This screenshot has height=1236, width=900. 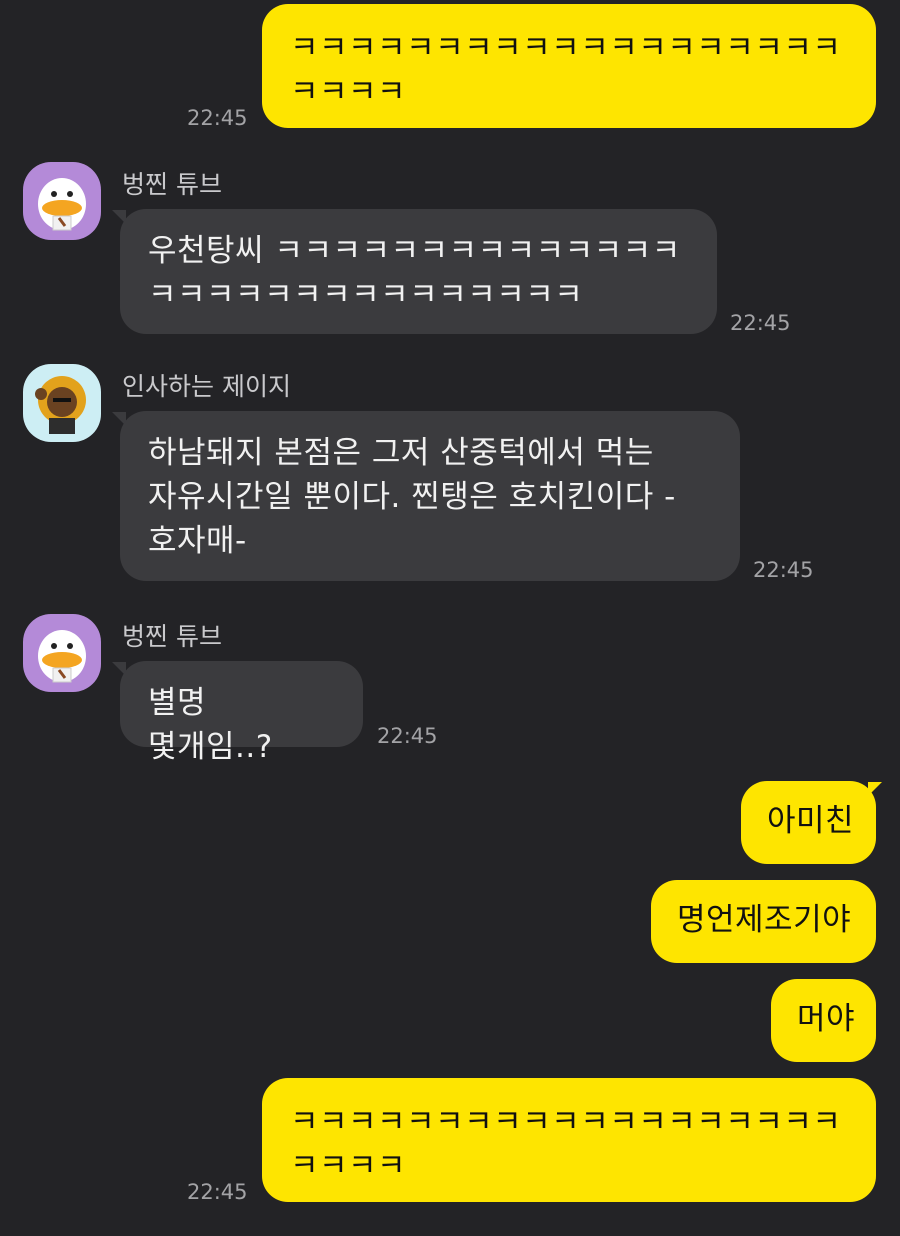 What do you see at coordinates (763, 921) in the screenshot?
I see `my-message-bubble: 명언제조기야` at bounding box center [763, 921].